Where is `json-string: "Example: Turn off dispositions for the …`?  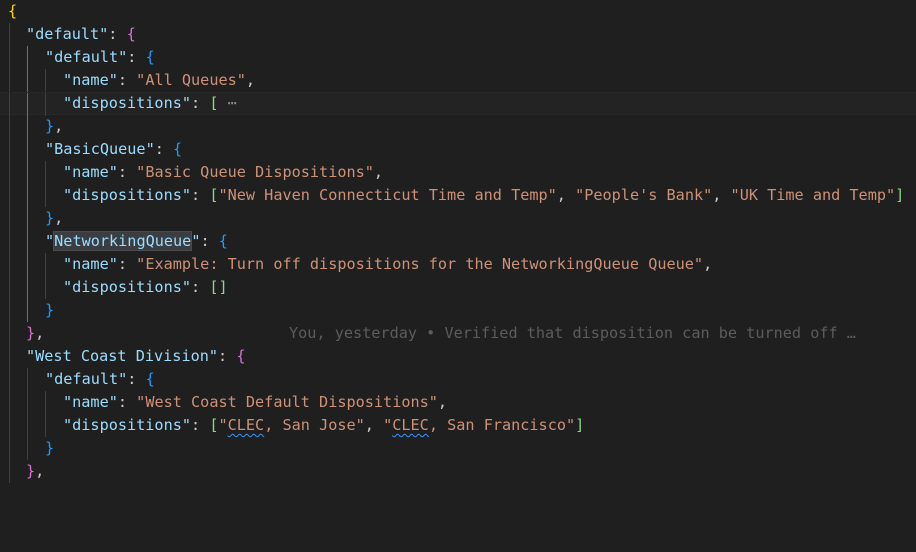
json-string: "Example: Turn off dispositions for the … is located at coordinates (420, 264).